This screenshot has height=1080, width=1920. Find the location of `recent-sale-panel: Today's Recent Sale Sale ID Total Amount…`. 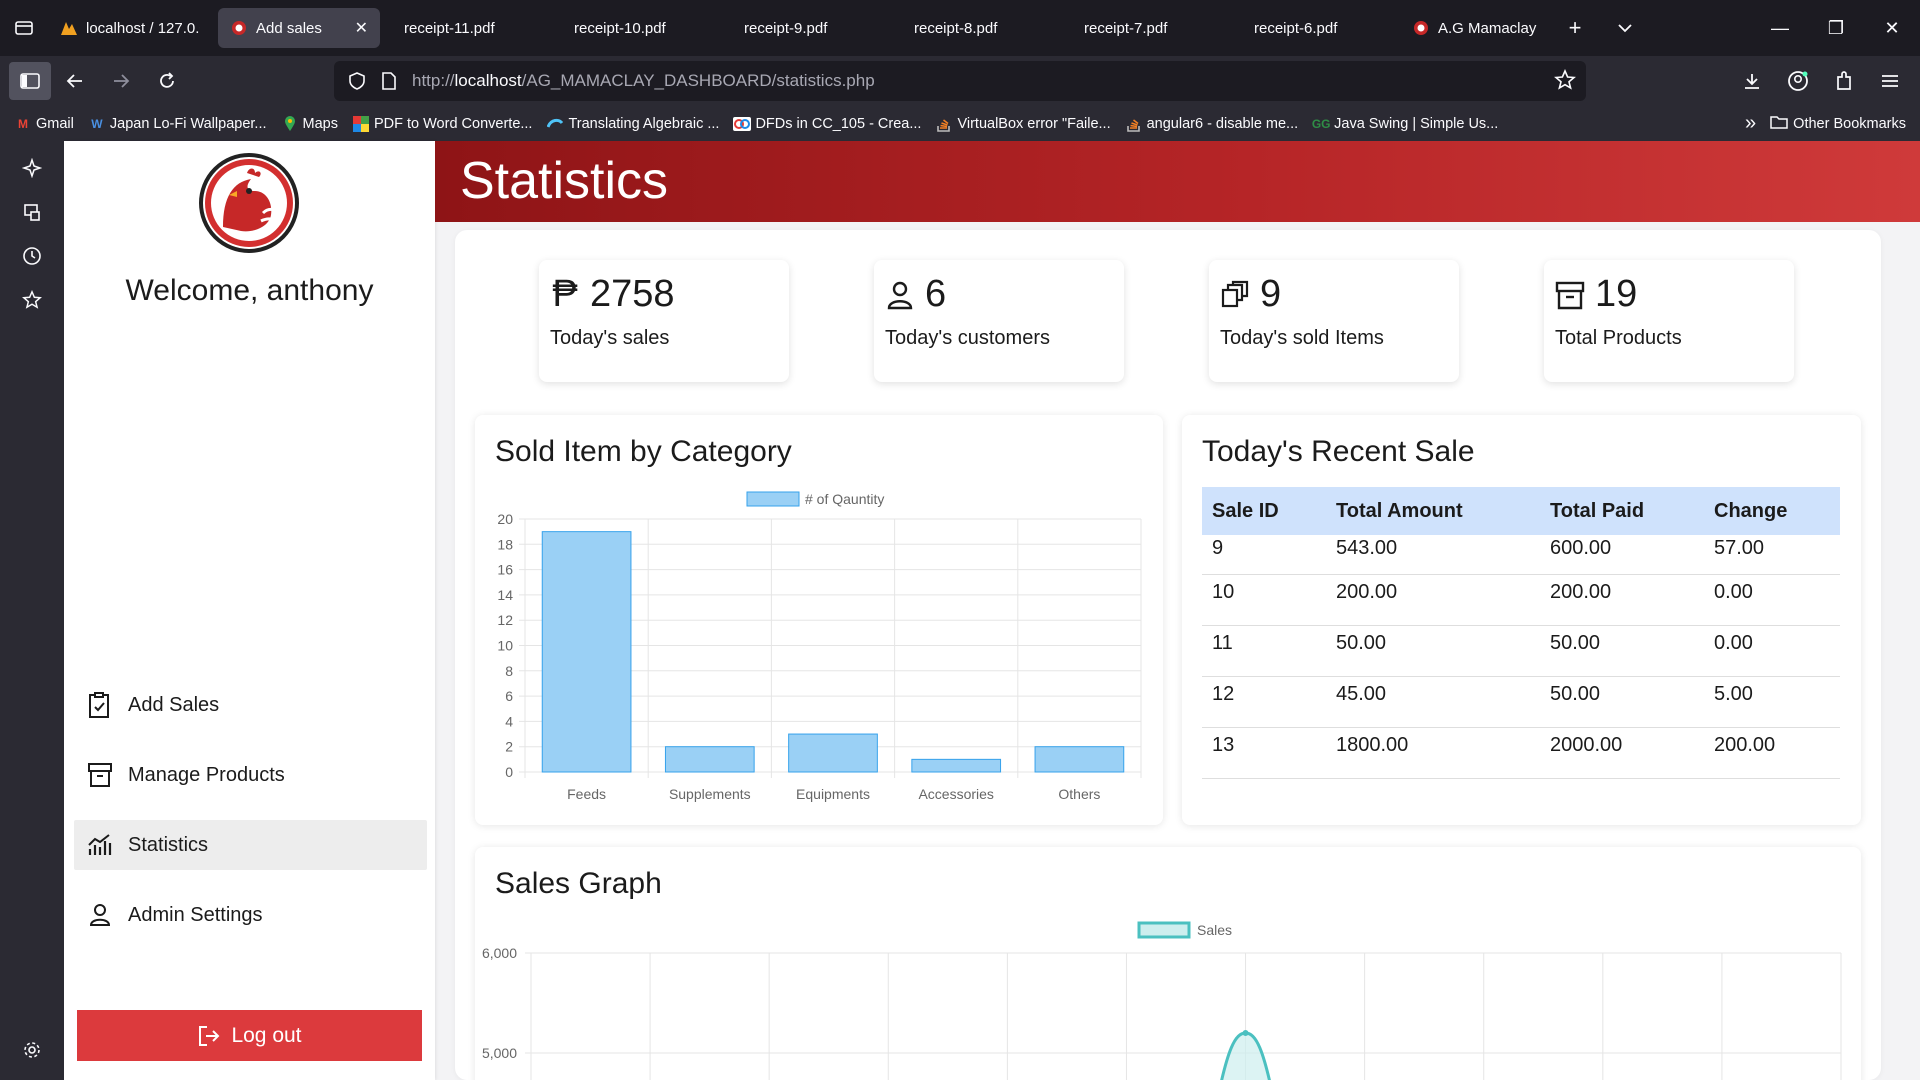

recent-sale-panel: Today's Recent Sale Sale ID Total Amount… is located at coordinates (1521, 620).